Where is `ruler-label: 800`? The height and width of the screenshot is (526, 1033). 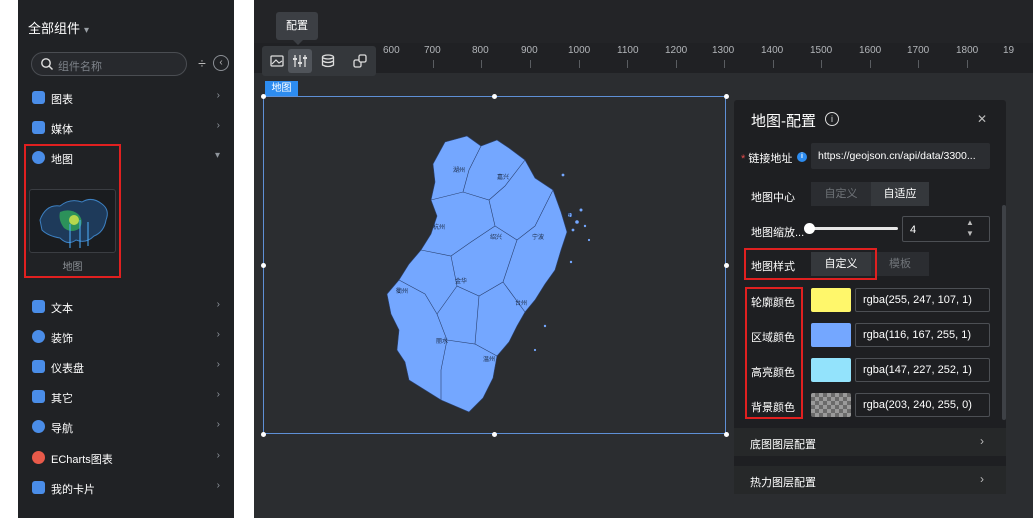 ruler-label: 800 is located at coordinates (480, 50).